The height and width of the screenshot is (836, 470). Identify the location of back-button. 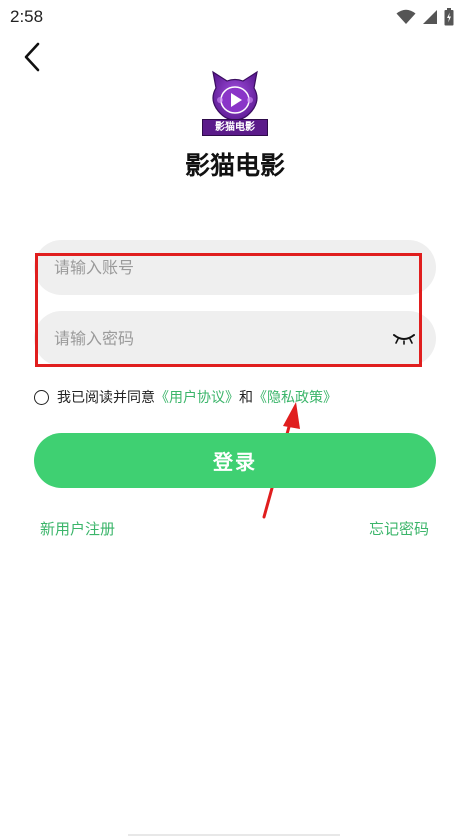
(32, 59).